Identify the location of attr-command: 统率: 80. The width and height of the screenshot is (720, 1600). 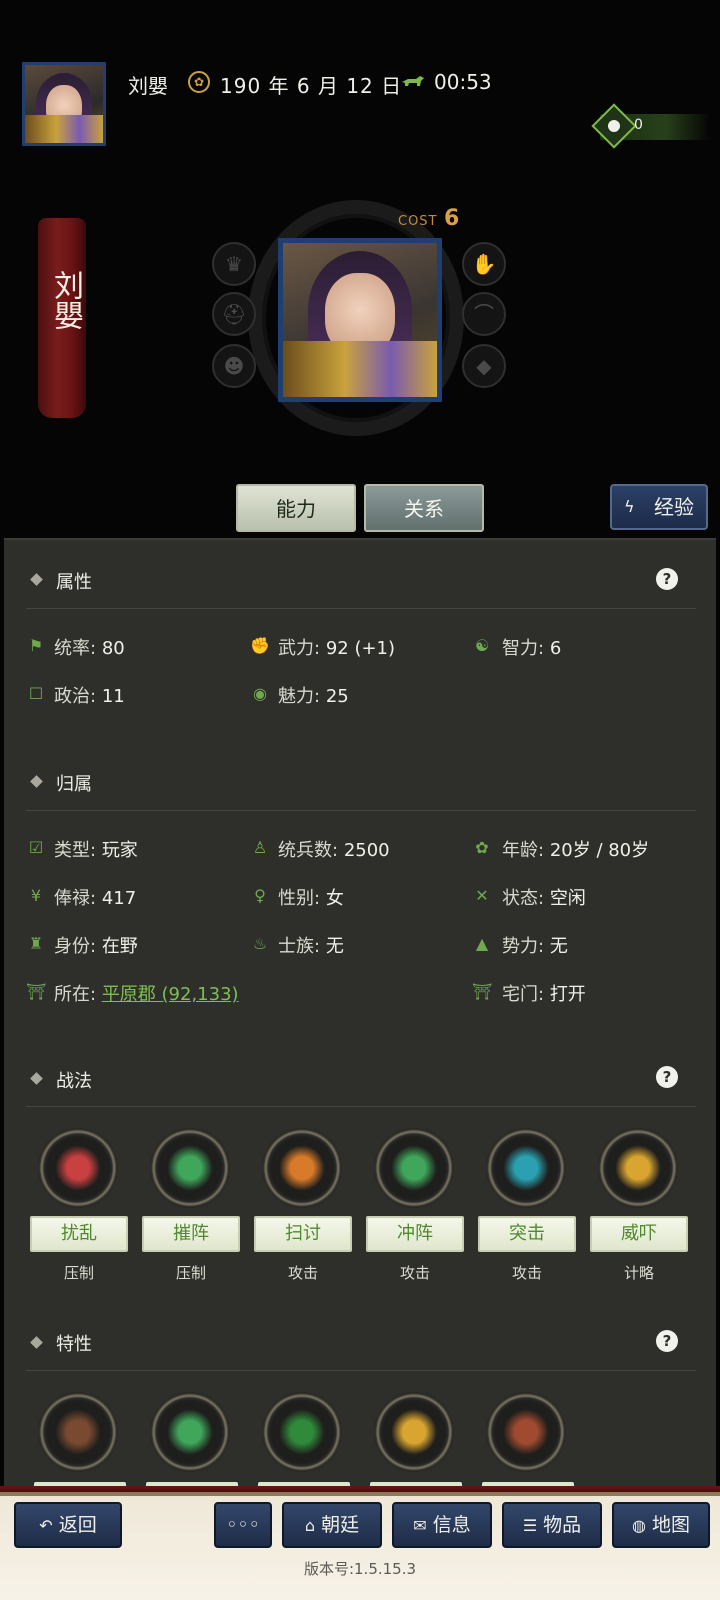
(89, 648).